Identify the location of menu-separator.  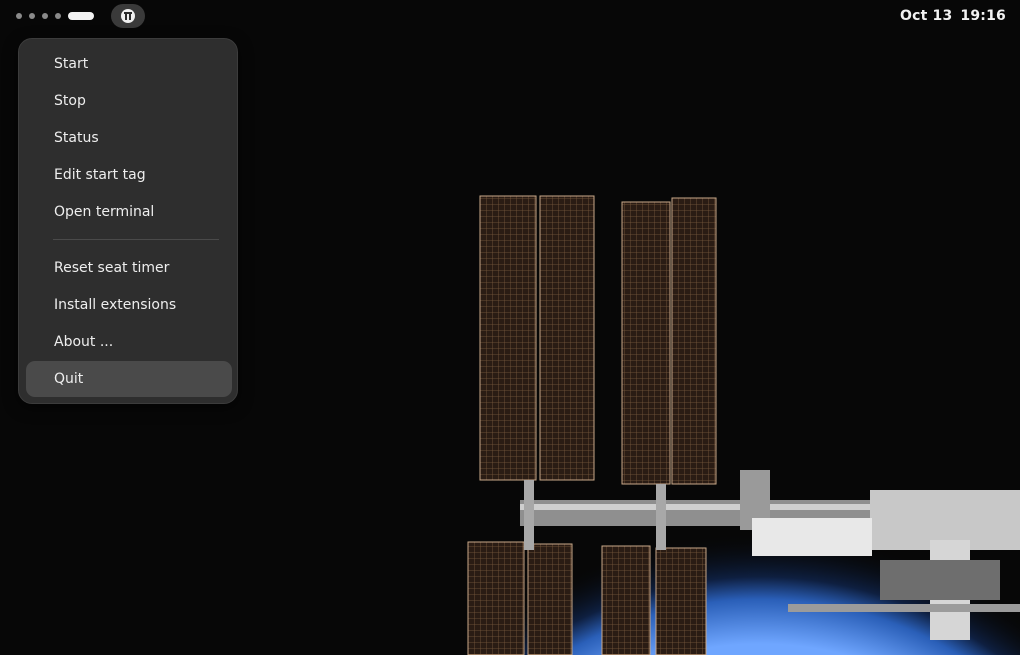
(136, 239).